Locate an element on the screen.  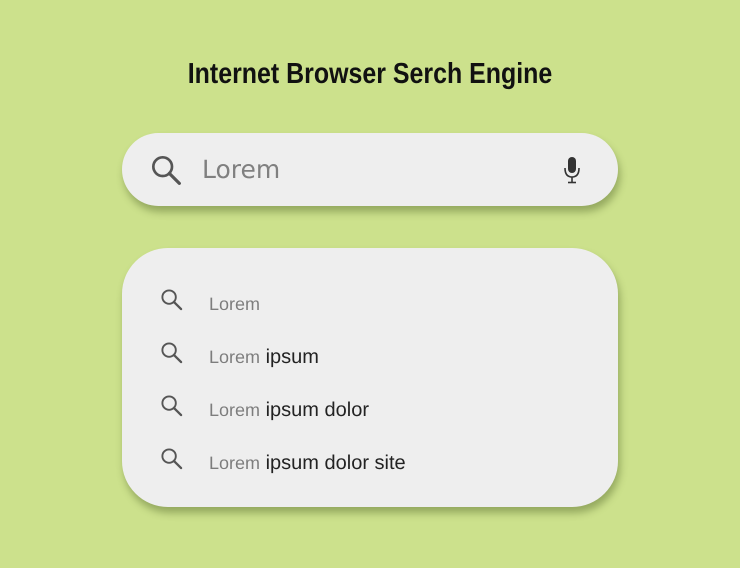
search-bar: Lorem is located at coordinates (370, 169).